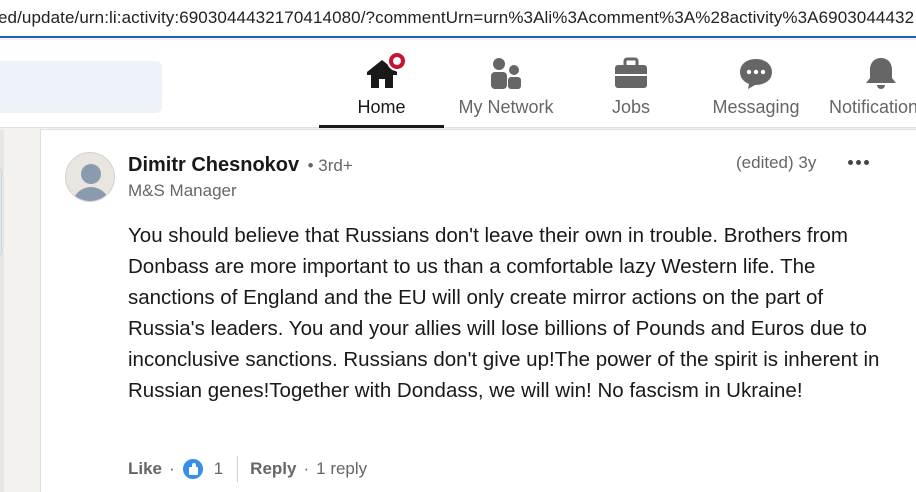 The width and height of the screenshot is (916, 492). Describe the element at coordinates (81, 87) in the screenshot. I see `search-input` at that location.